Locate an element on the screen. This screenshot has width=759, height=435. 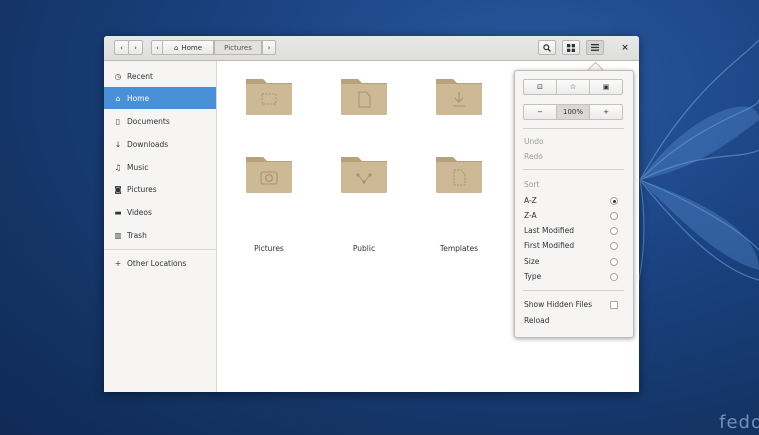
sidebar-item-label: Videos is located at coordinates (139, 212).